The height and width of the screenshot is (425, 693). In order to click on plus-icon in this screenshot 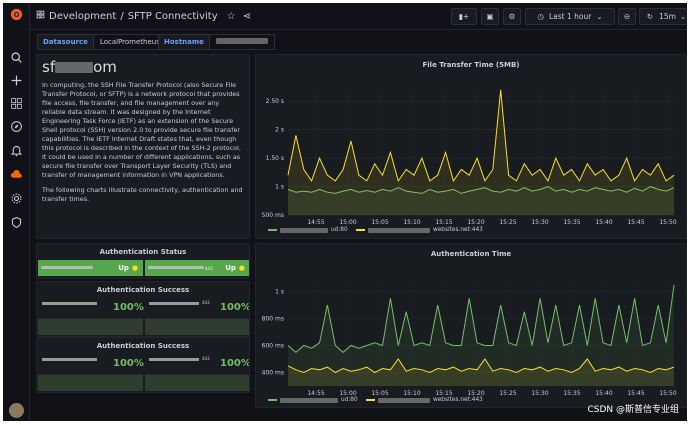, I will do `click(16, 80)`.